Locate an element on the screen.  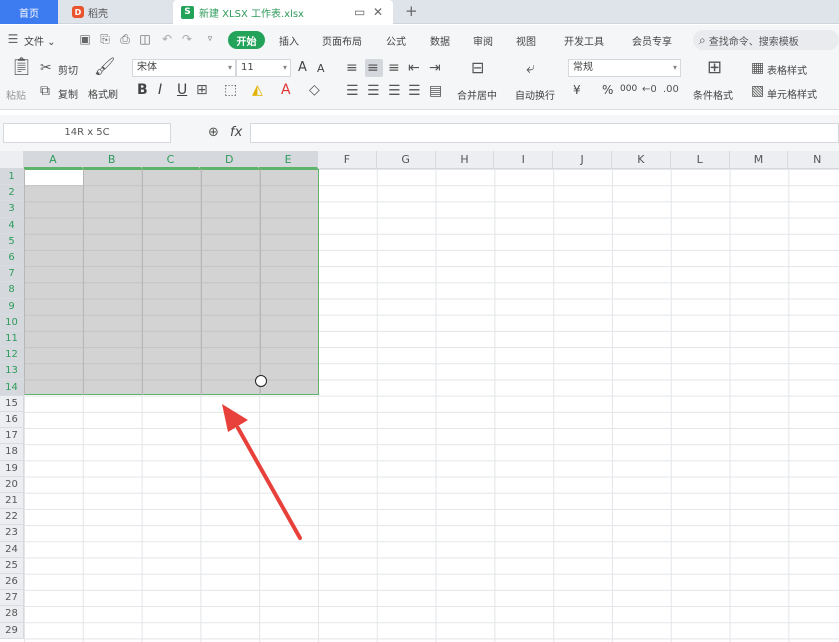
annotation-arrow-shaft is located at coordinates (269, 483).